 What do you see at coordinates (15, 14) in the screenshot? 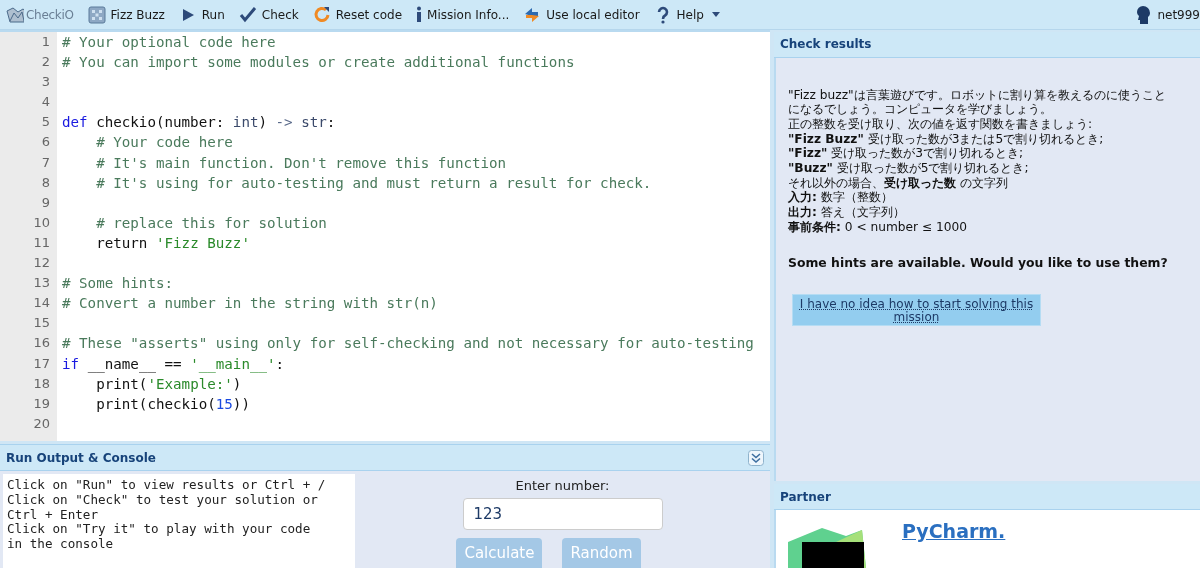
I see `logo-icon` at bounding box center [15, 14].